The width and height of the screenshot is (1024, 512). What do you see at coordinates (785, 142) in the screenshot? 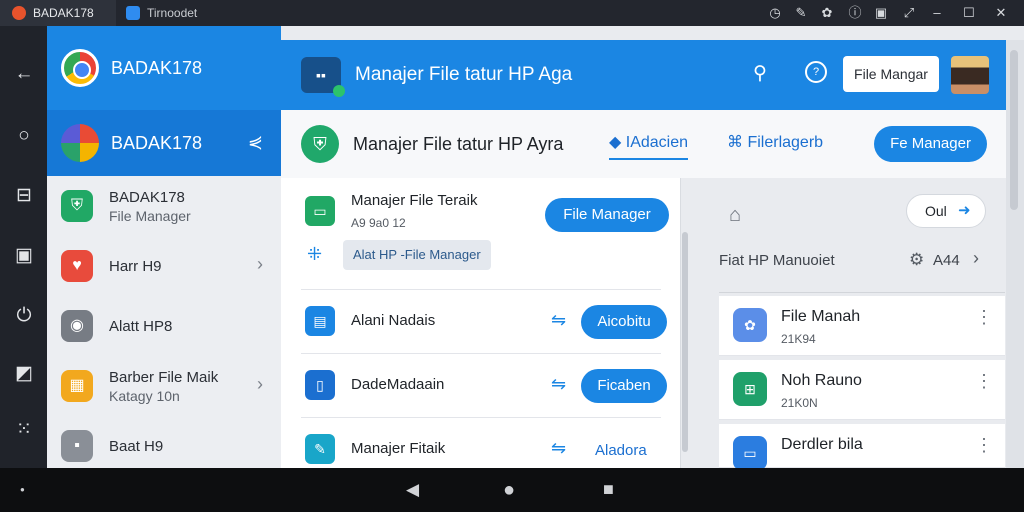
I see `tab-label: Filerlagerb` at bounding box center [785, 142].